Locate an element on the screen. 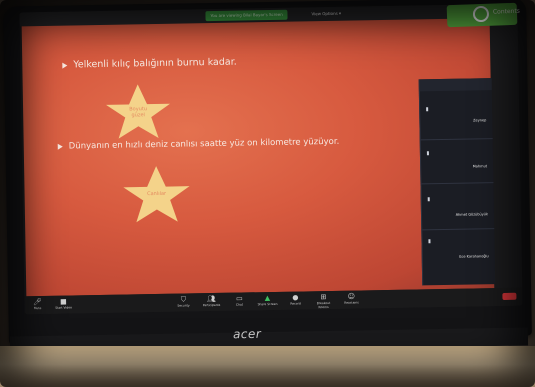 The width and height of the screenshot is (535, 387). share-screen-button: ▲ Share Screen is located at coordinates (267, 300).